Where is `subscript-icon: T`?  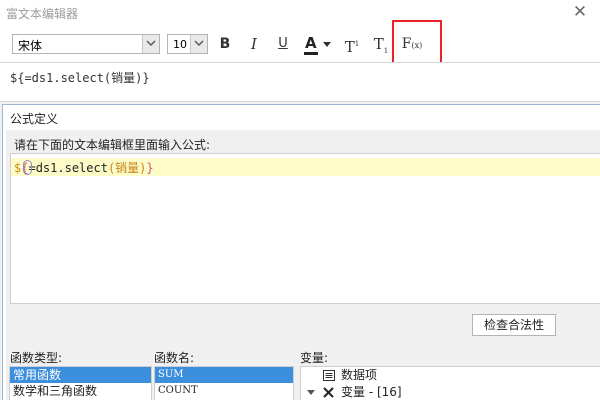 subscript-icon: T is located at coordinates (378, 44).